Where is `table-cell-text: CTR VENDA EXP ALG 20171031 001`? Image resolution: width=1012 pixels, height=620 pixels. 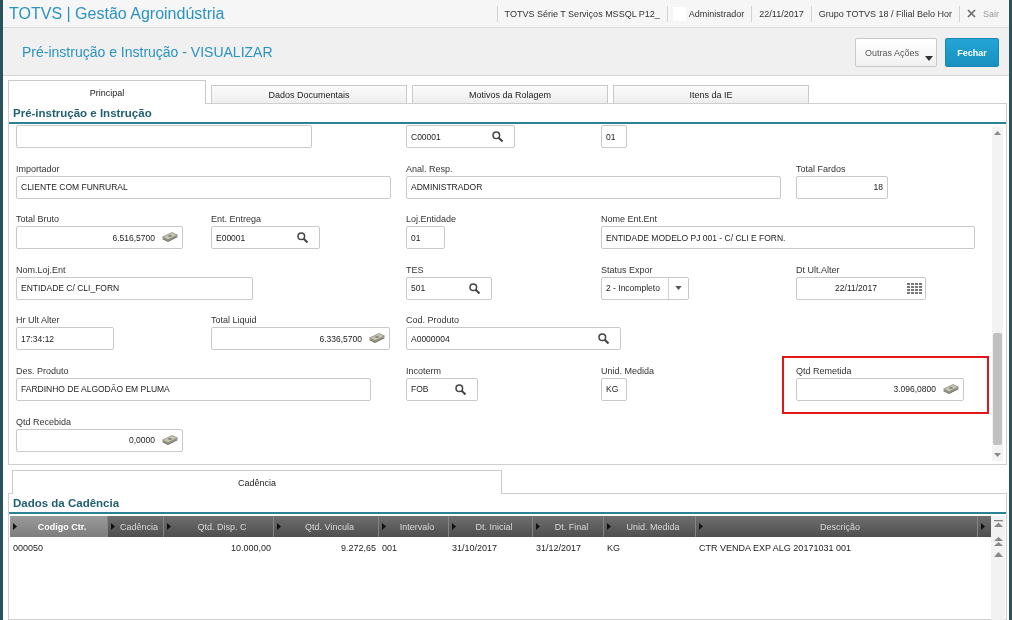 table-cell-text: CTR VENDA EXP ALG 20171031 001 is located at coordinates (775, 548).